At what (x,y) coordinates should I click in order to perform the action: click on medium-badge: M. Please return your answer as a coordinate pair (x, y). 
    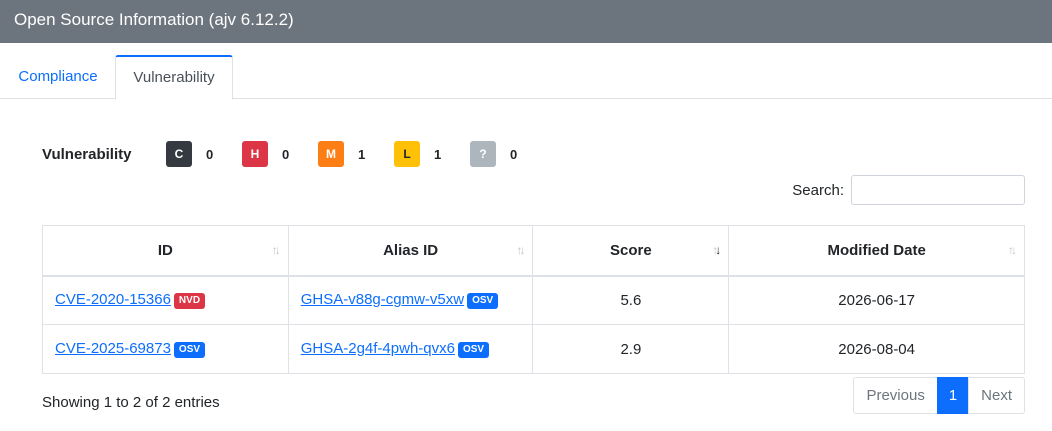
    Looking at the image, I should click on (331, 154).